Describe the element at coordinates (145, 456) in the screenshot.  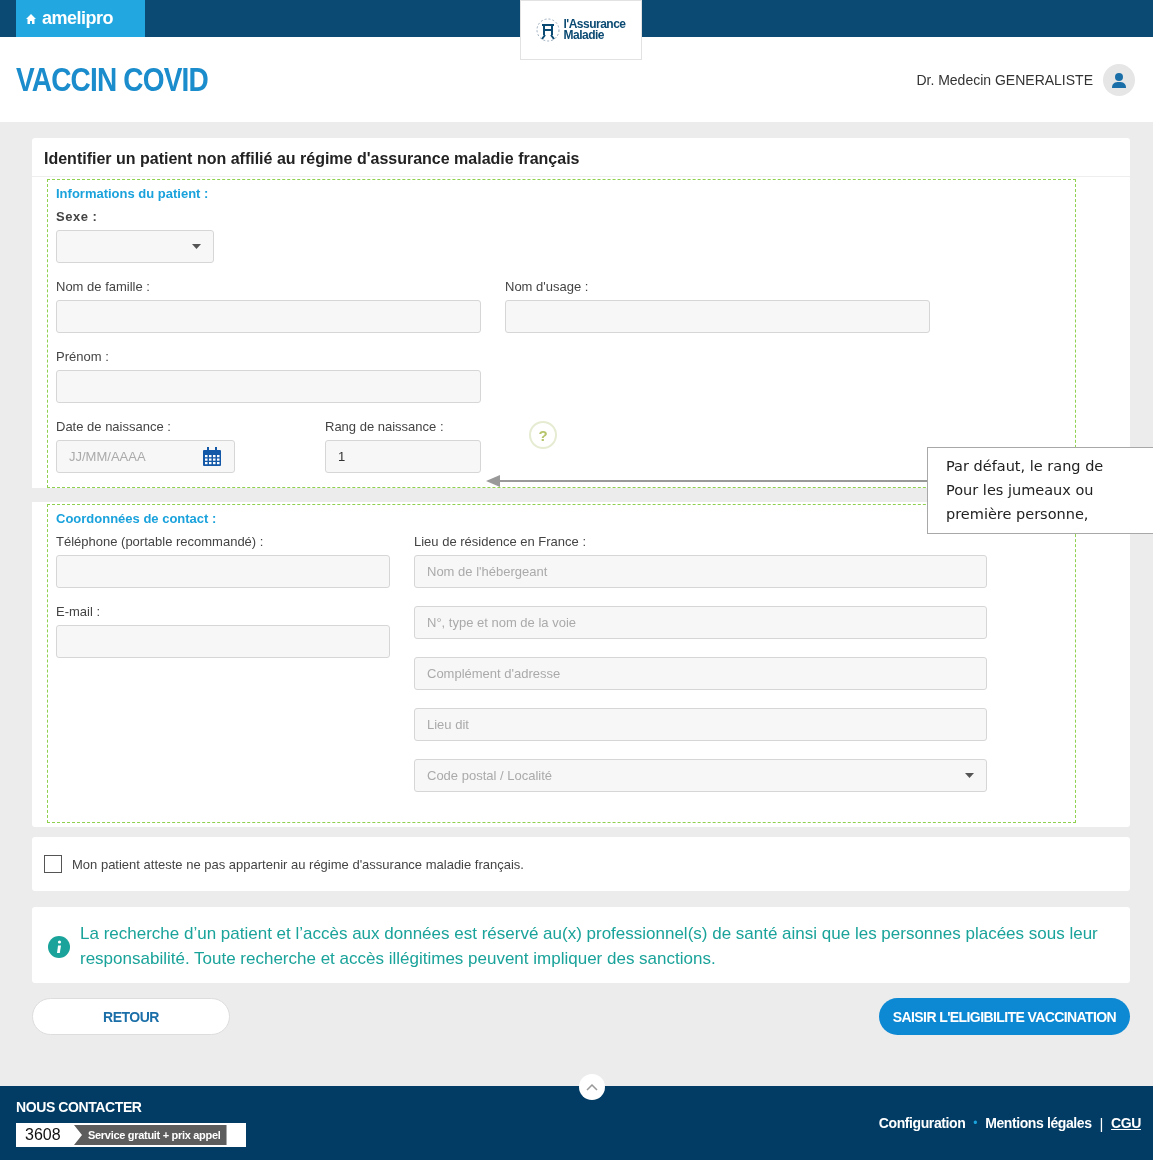
I see `date-field: JJ/MM/AAAA` at that location.